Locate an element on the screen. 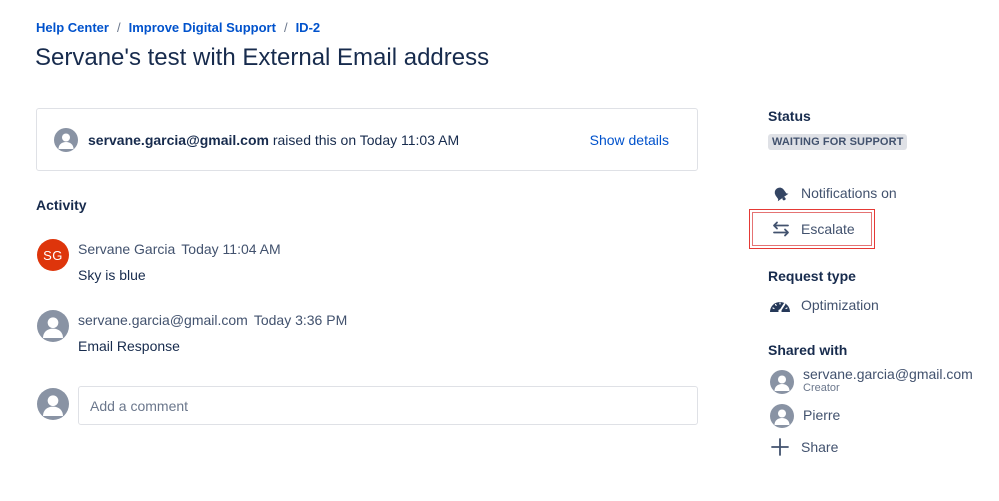 The image size is (999, 501). activity-heading: Activity is located at coordinates (61, 205).